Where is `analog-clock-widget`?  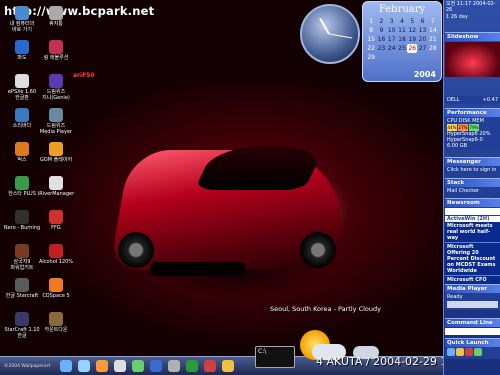
analog-clock-widget is located at coordinates (330, 34).